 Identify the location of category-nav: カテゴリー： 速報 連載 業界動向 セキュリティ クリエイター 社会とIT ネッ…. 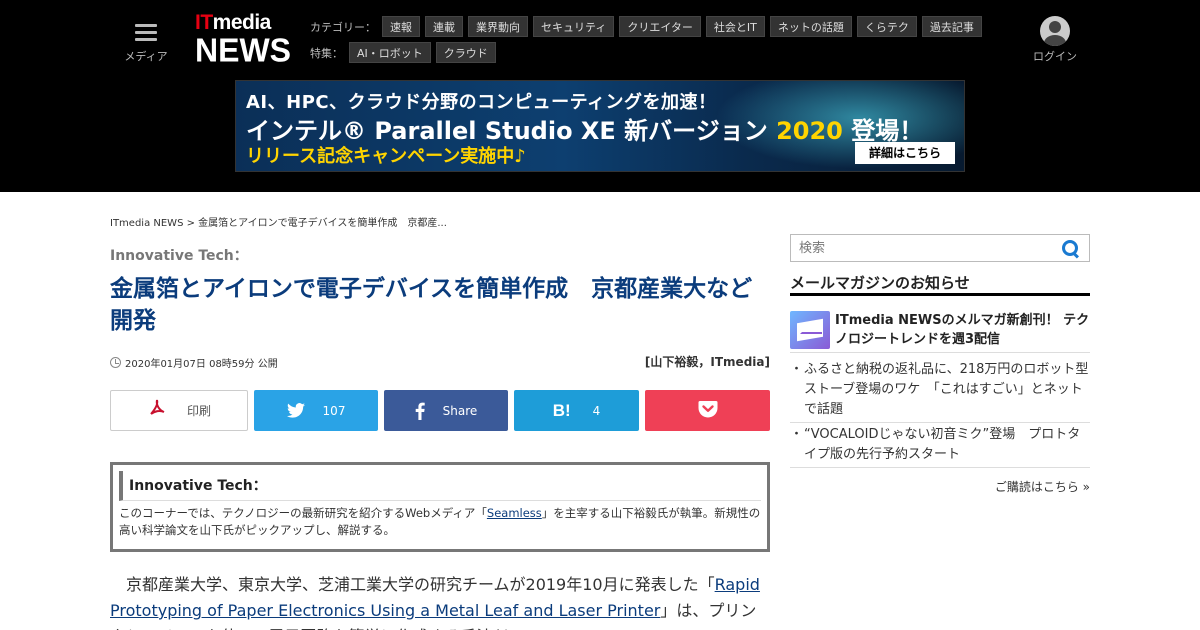
(648, 26).